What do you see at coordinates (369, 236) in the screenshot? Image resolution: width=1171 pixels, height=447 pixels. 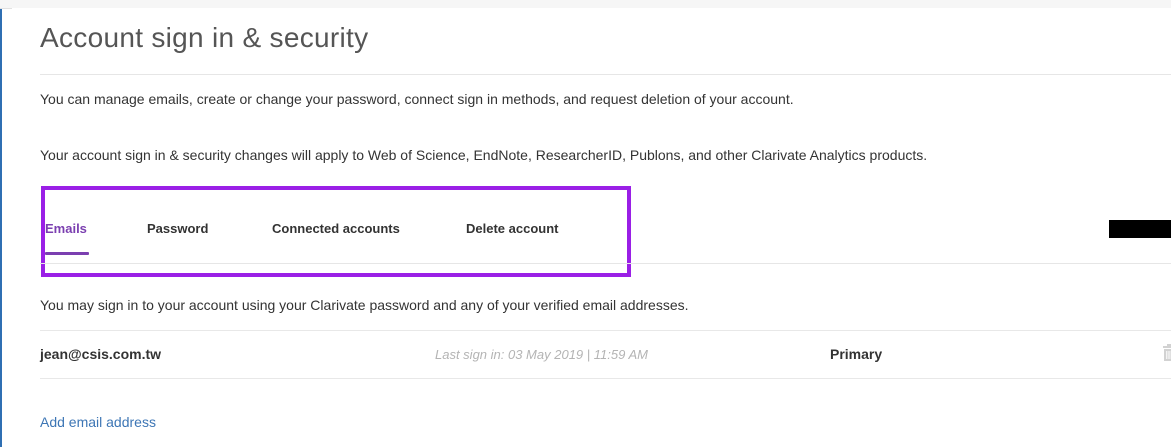 I see `tab-connected-accounts: Connected accounts` at bounding box center [369, 236].